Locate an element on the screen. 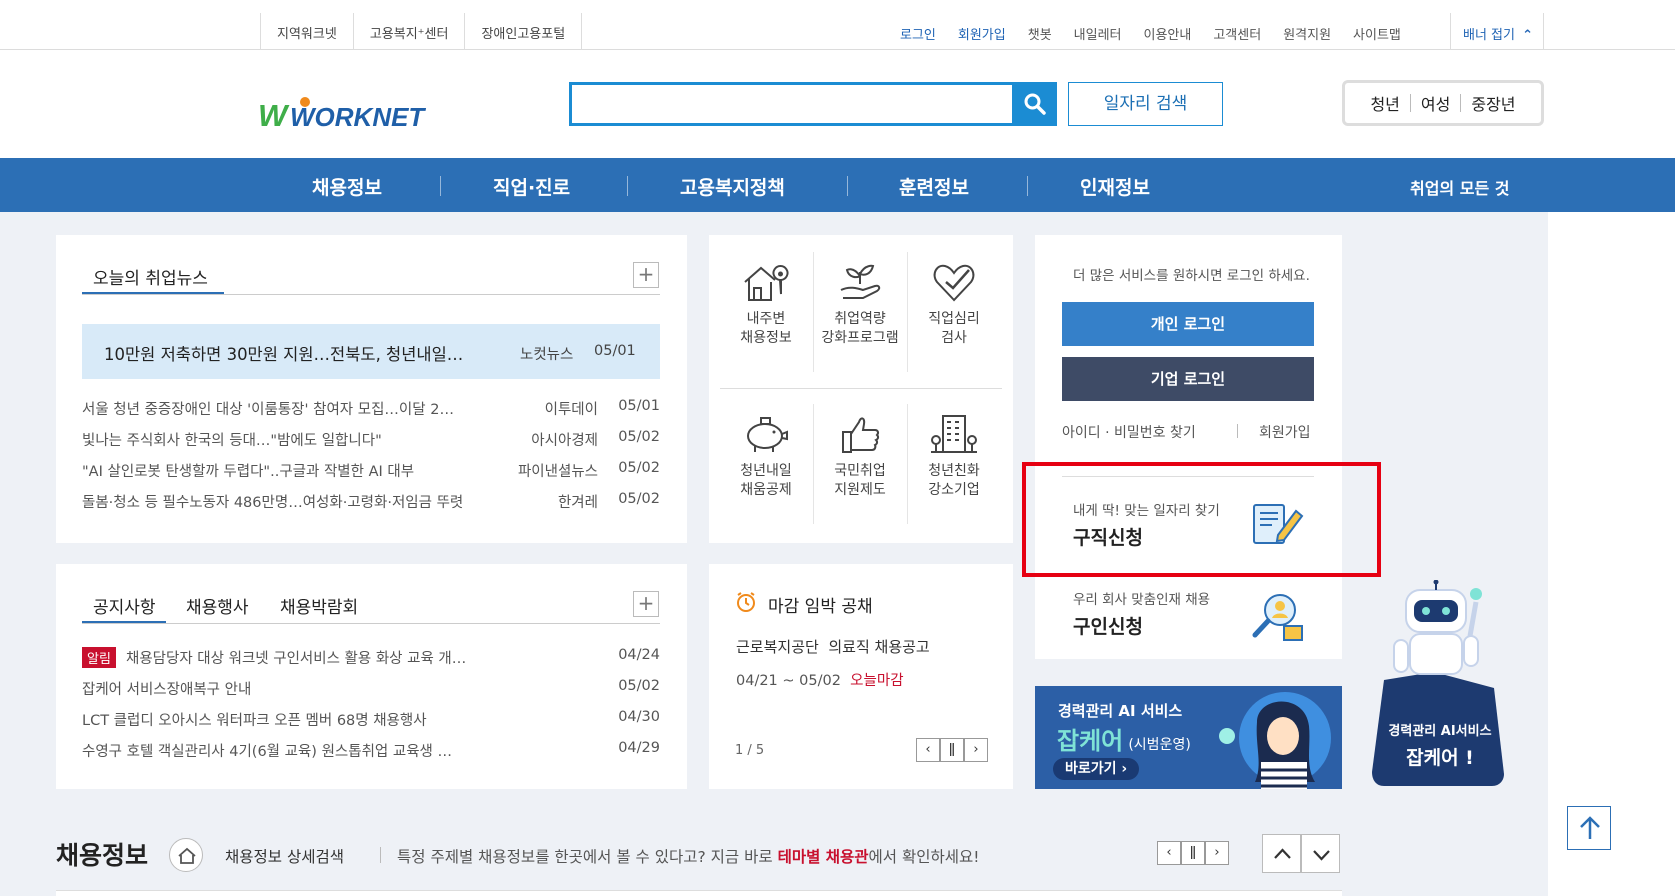 This screenshot has width=1675, height=896. remote-support-link: 원격지원 is located at coordinates (1307, 33).